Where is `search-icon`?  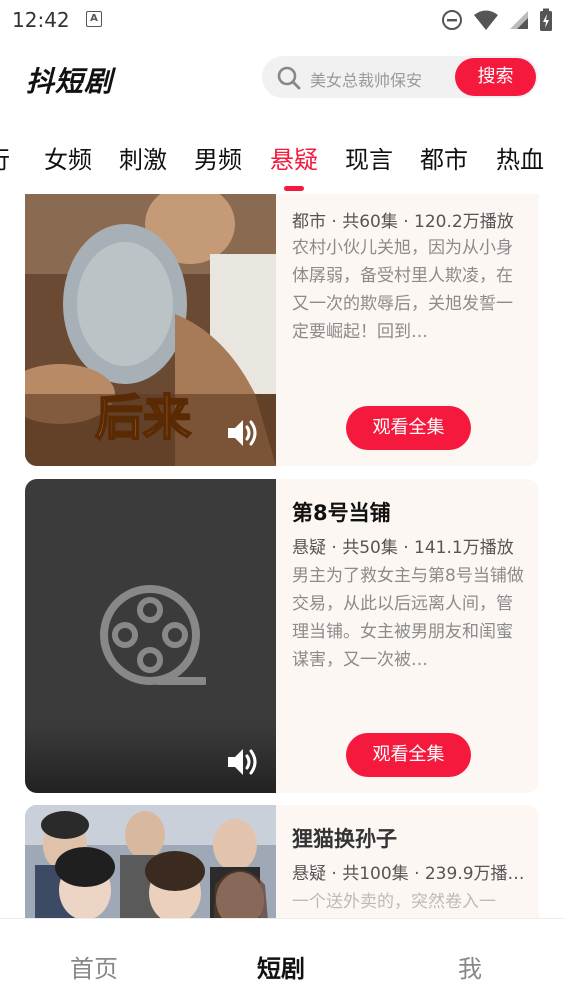 search-icon is located at coordinates (289, 78).